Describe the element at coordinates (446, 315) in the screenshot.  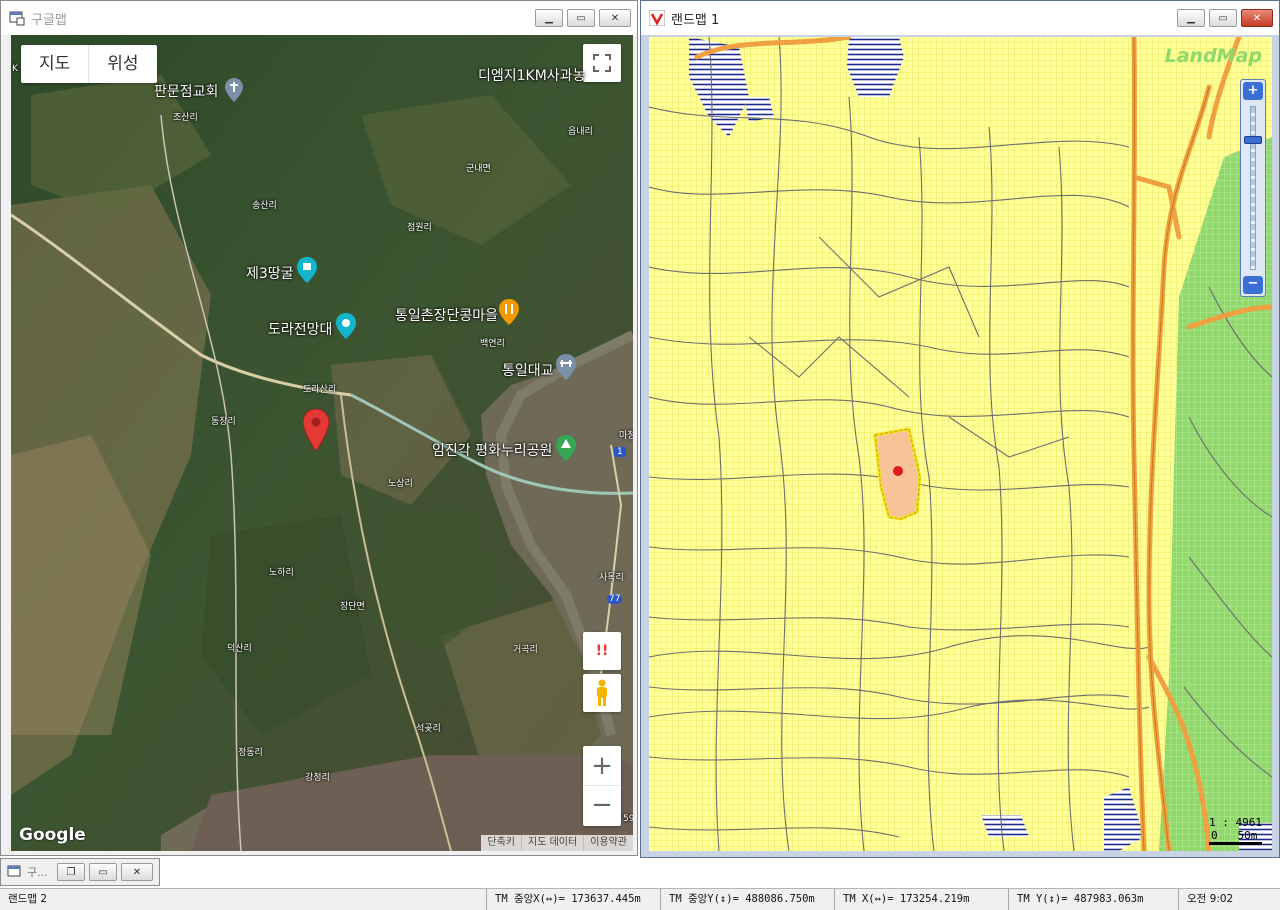
I see `map-label: 통일촌장단콩마을` at that location.